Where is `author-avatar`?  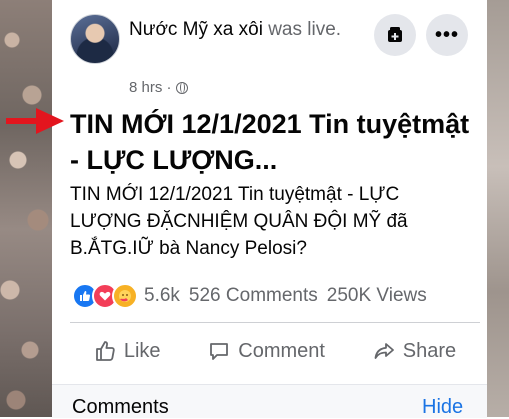
author-avatar is located at coordinates (95, 39).